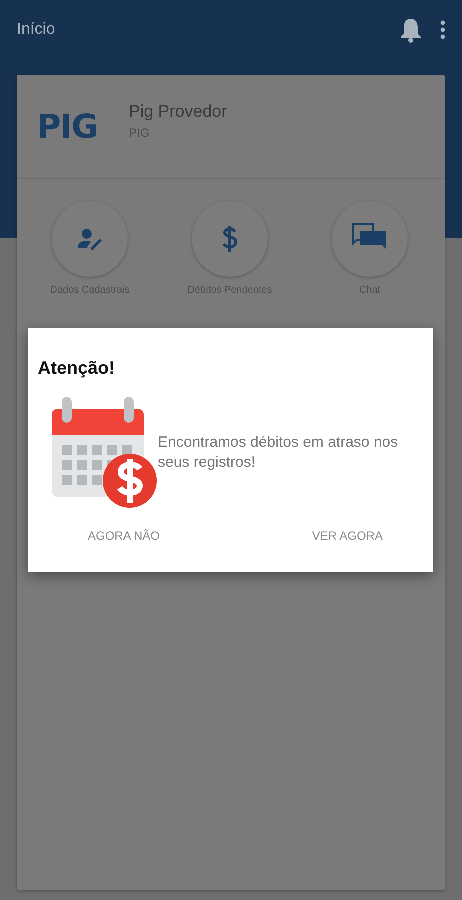 The image size is (462, 900). I want to click on screen-title: Início, so click(36, 30).